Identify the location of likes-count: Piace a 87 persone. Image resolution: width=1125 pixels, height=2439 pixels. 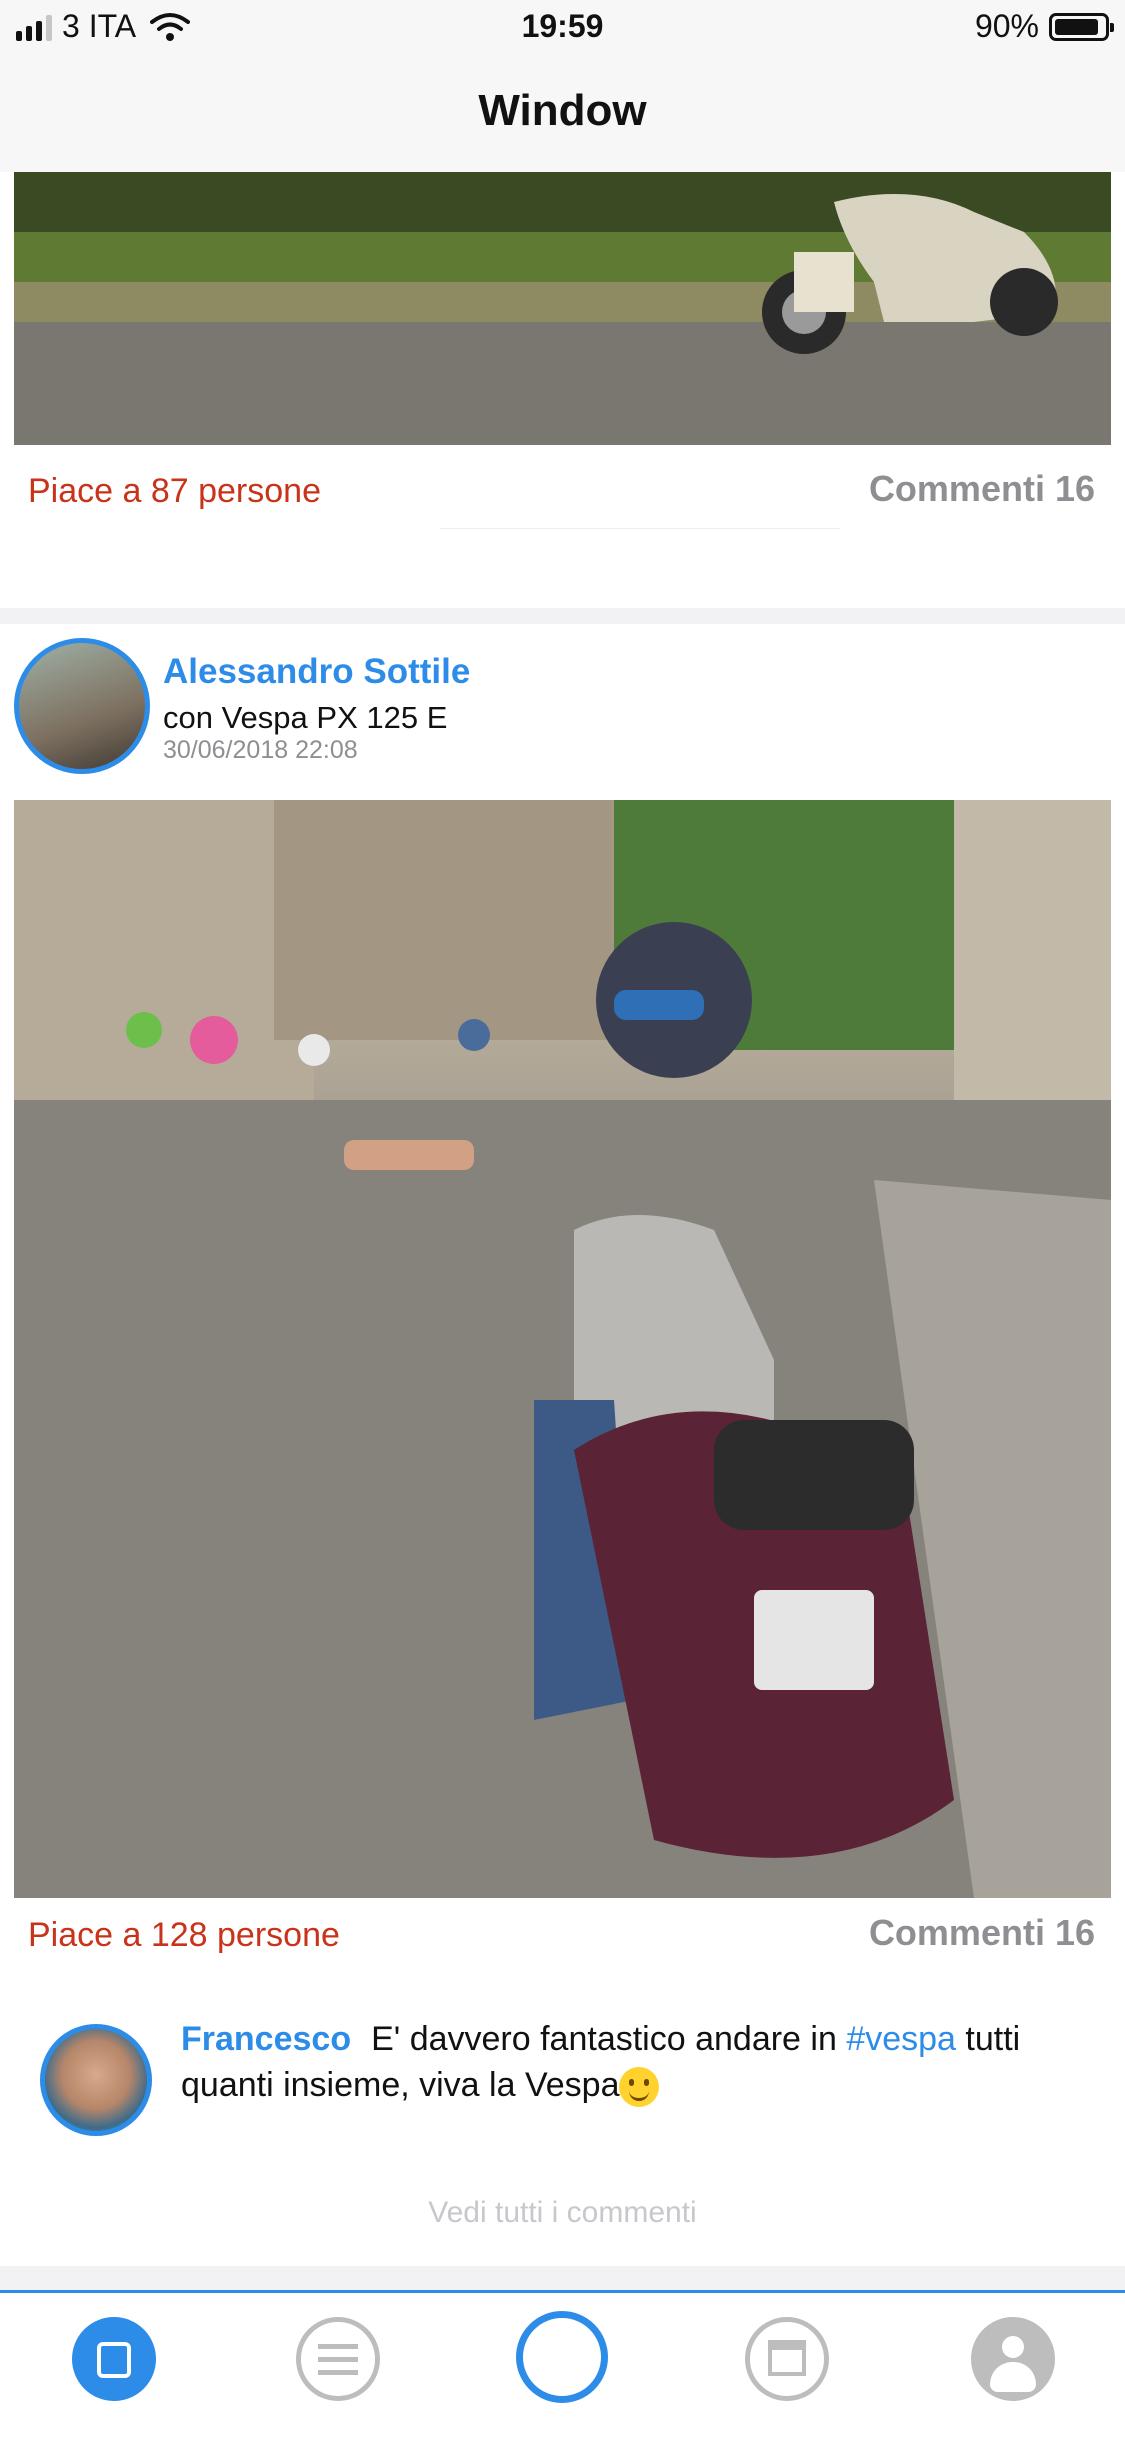
(174, 491).